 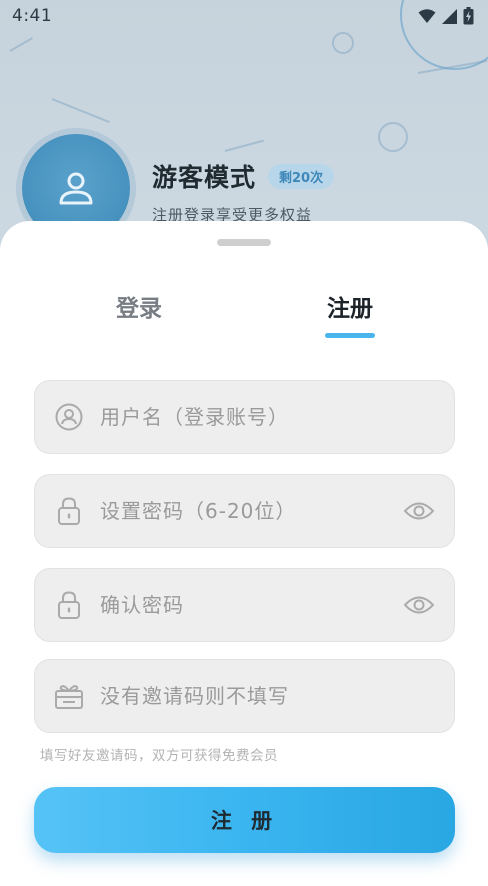 I want to click on tab-register: 注册, so click(x=350, y=306).